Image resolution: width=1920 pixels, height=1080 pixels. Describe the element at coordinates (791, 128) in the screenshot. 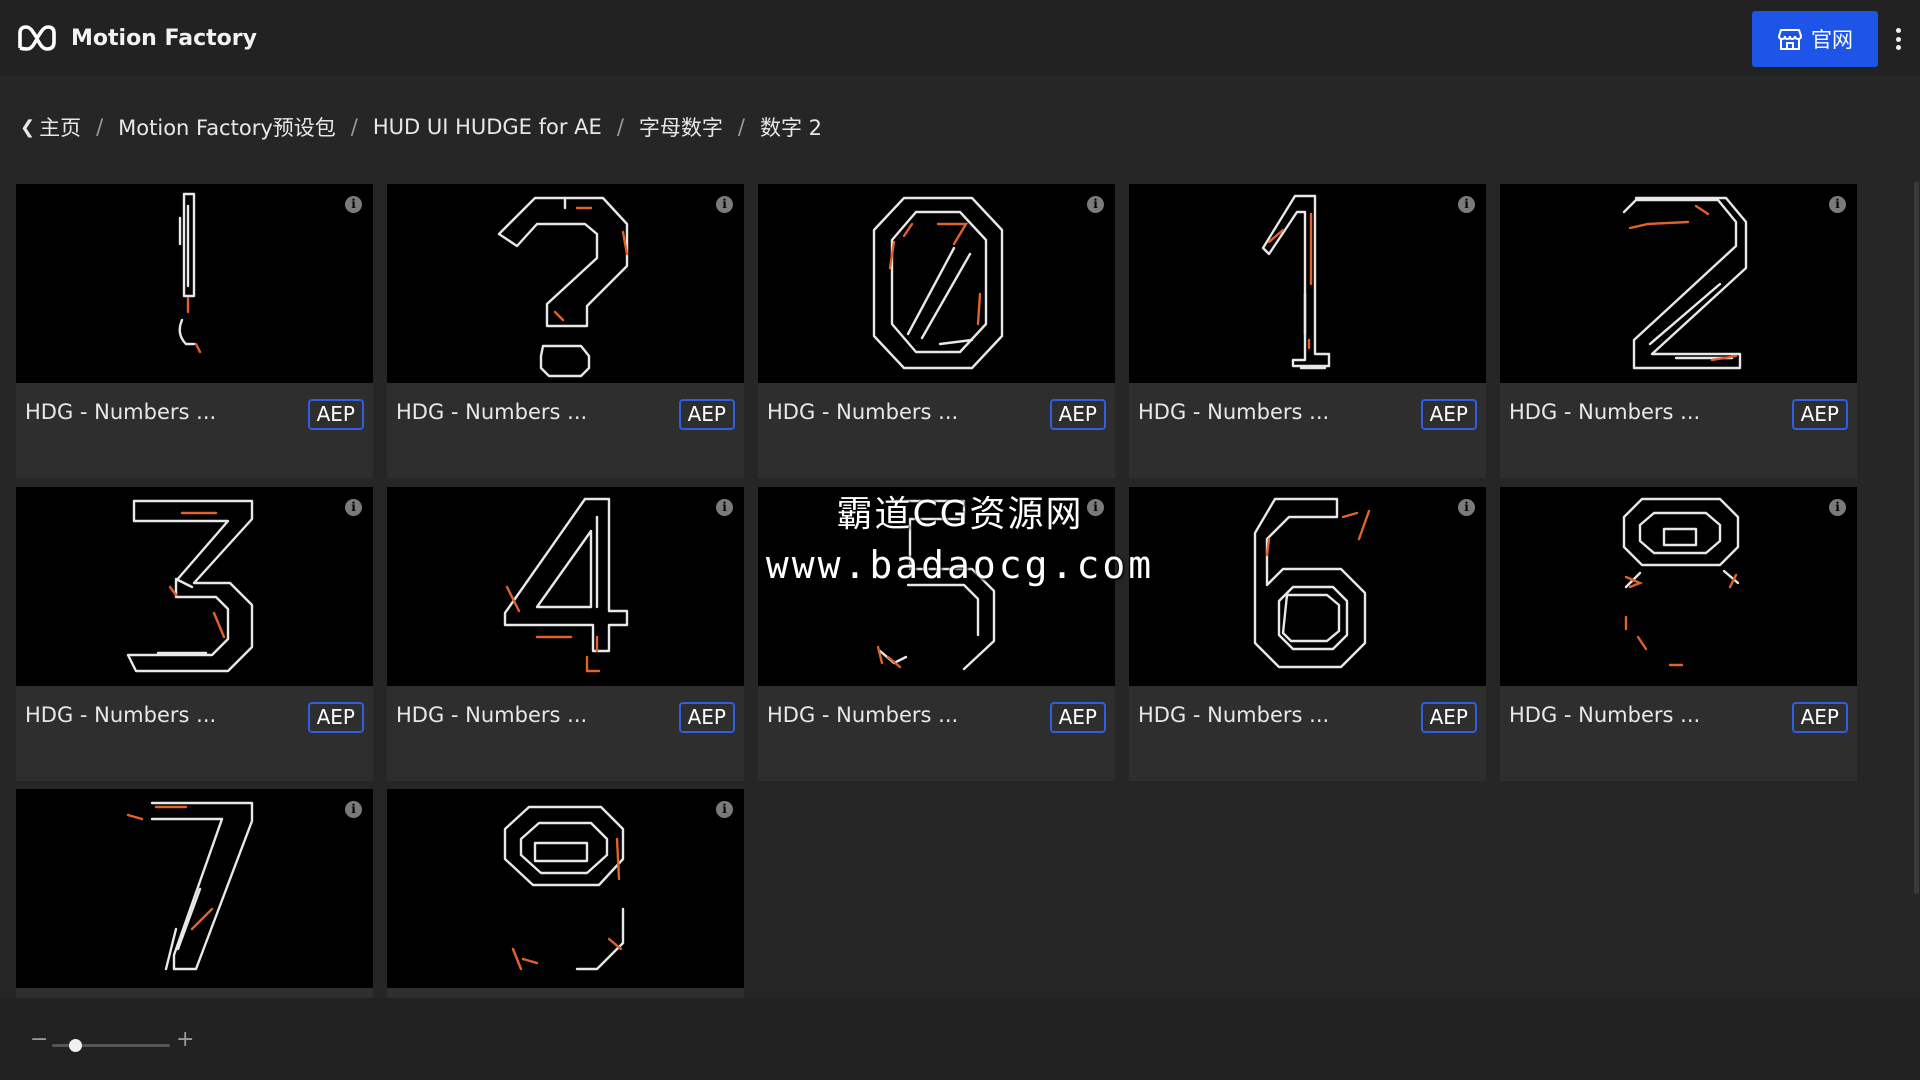

I see `breadcrumb-item-current: 数字 2` at that location.